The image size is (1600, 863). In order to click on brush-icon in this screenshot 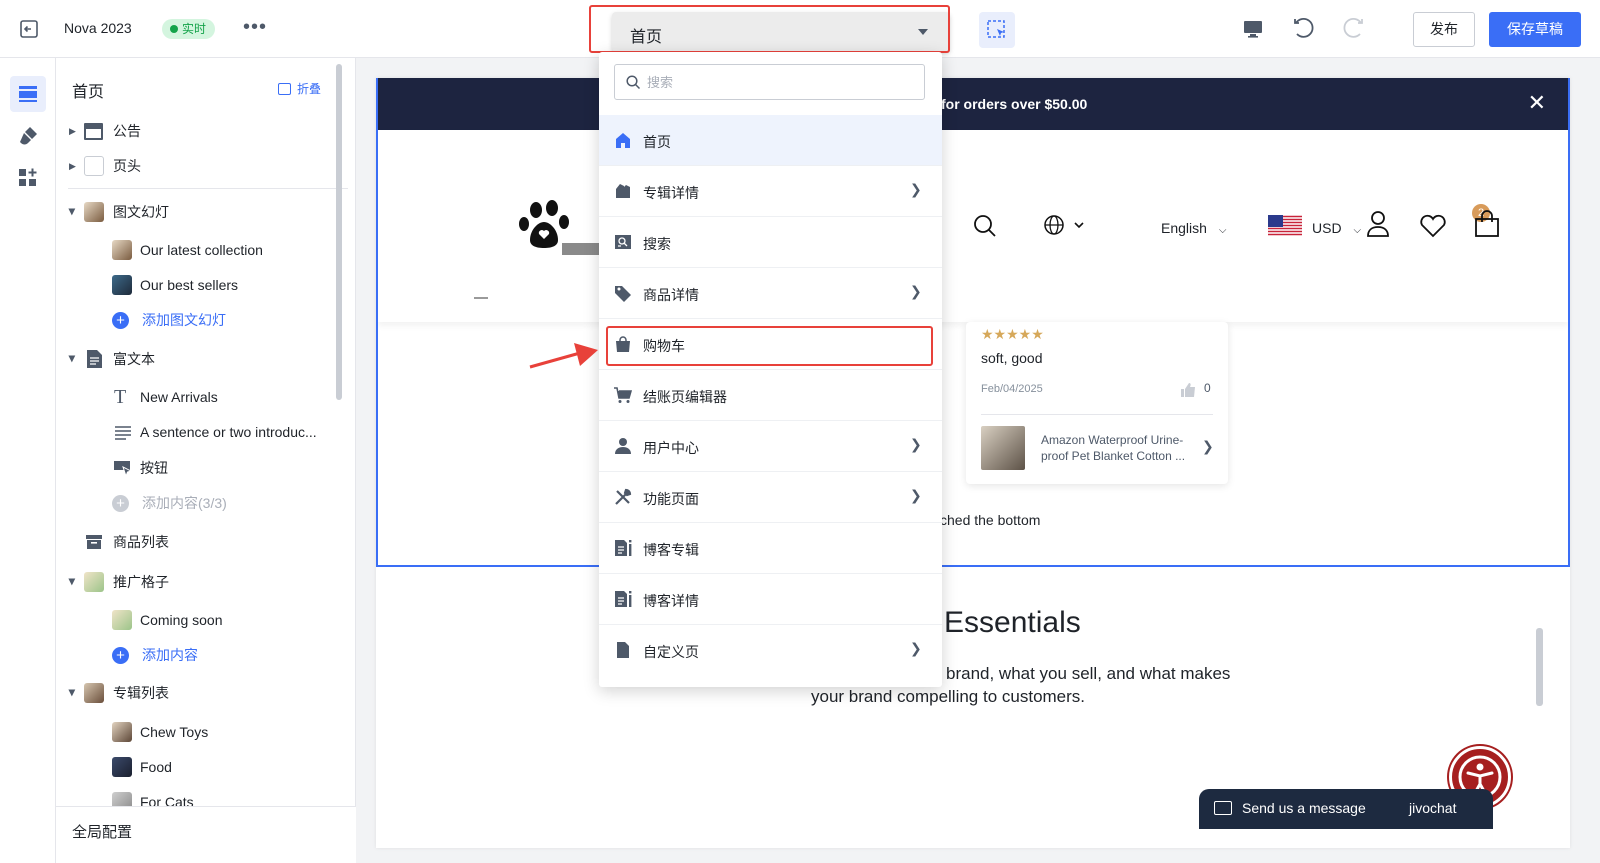, I will do `click(28, 136)`.